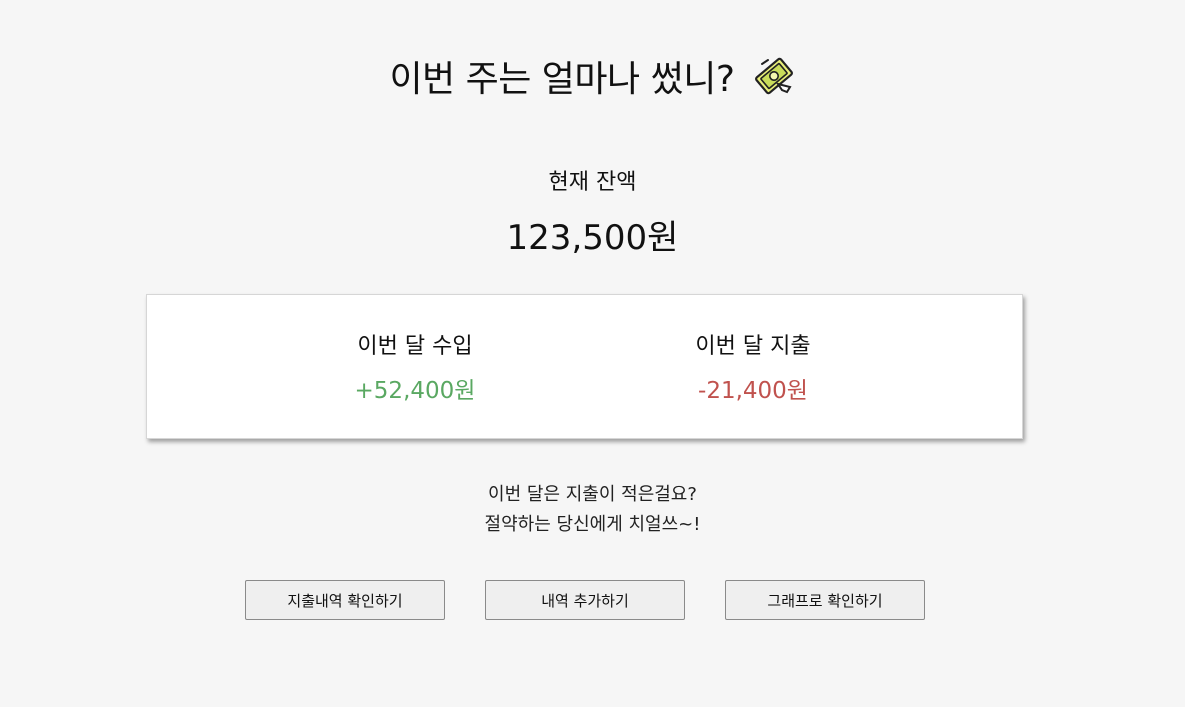 Image resolution: width=1185 pixels, height=707 pixels. I want to click on status-message-line-2: 절약하는 당신에게 치얼쓰~!, so click(592, 524).